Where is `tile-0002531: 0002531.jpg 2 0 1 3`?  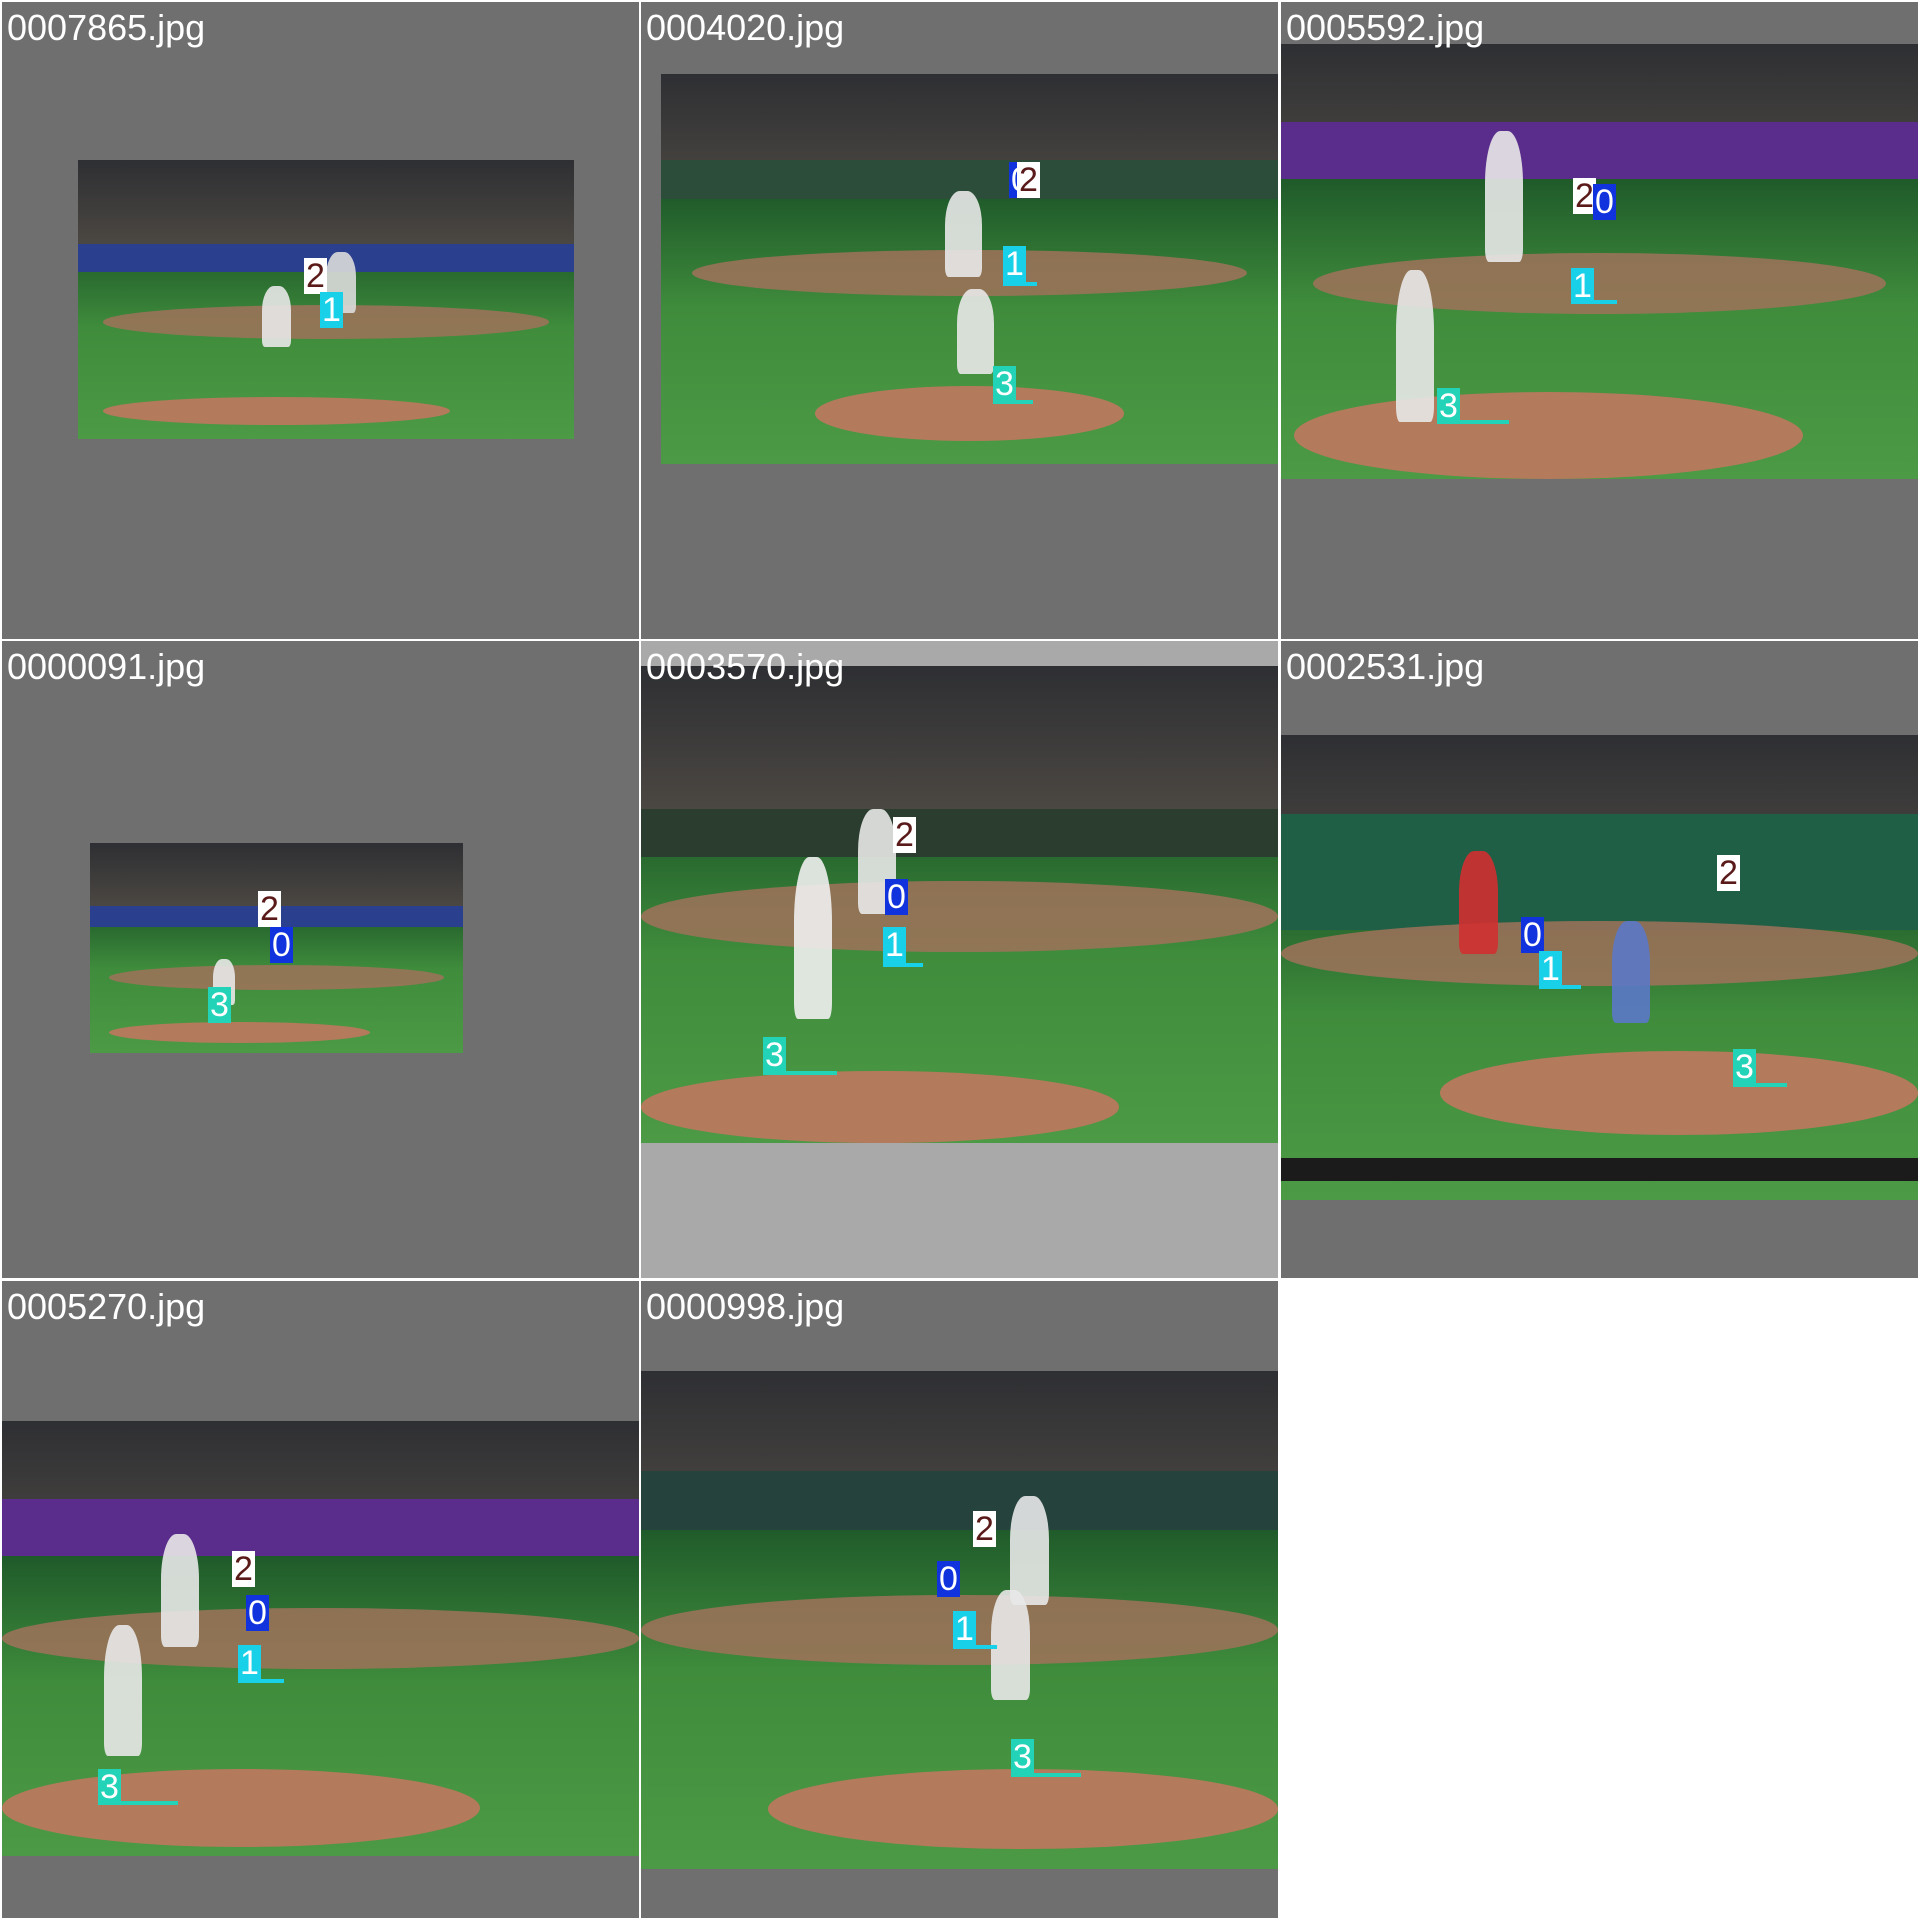
tile-0002531: 0002531.jpg 2 0 1 3 is located at coordinates (1599, 959).